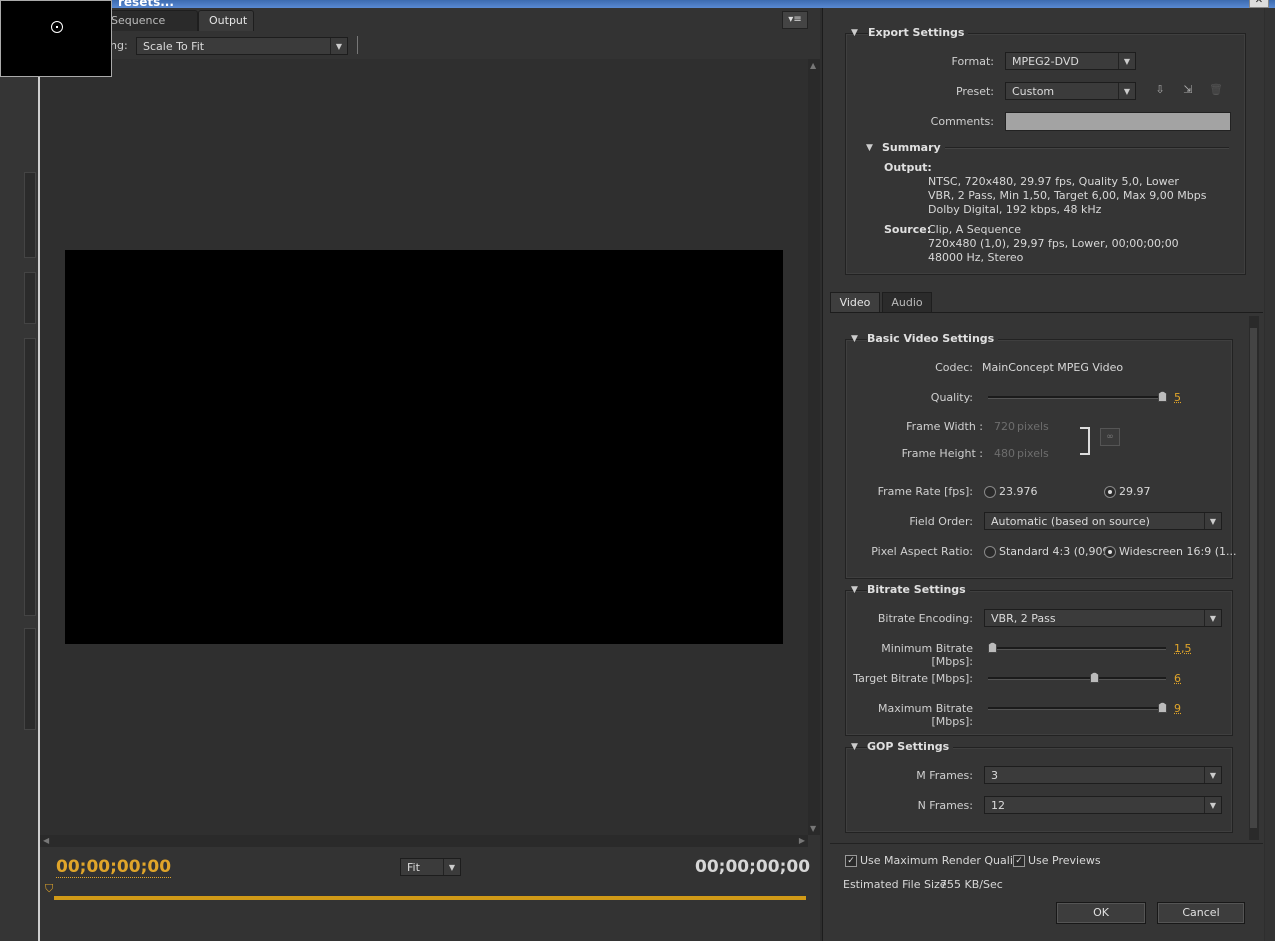  I want to click on target-bitrate-slider, so click(1077, 677).